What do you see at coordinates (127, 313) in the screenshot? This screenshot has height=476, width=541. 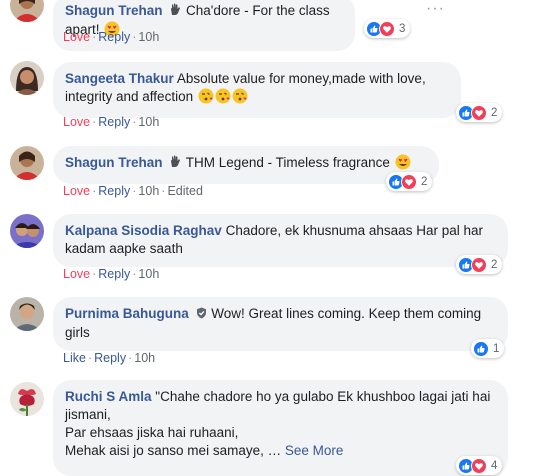 I see `comment-author: Purnima Bahuguna` at bounding box center [127, 313].